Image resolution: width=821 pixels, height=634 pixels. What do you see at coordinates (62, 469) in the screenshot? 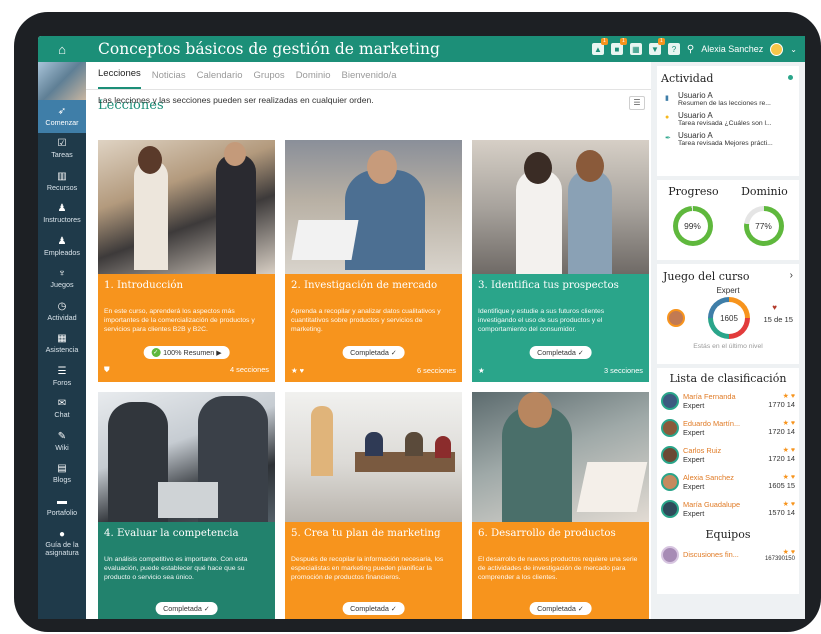
I see `blog-icon: ▤` at bounding box center [62, 469].